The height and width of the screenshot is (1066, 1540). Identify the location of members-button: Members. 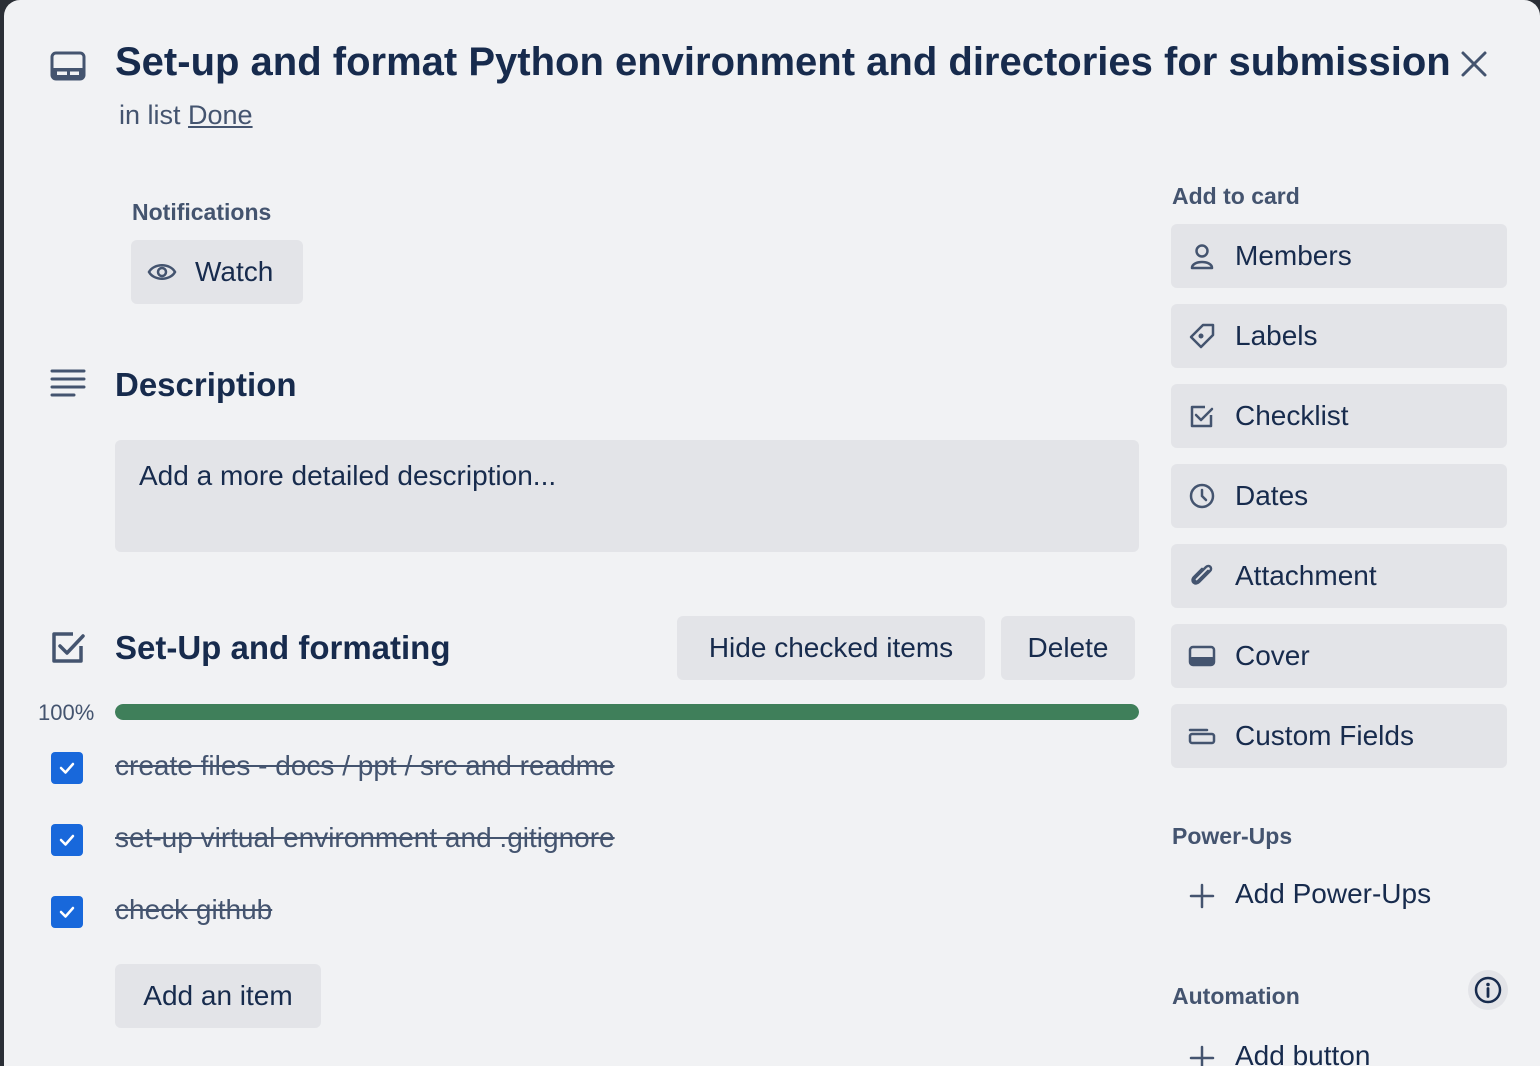
(1339, 256).